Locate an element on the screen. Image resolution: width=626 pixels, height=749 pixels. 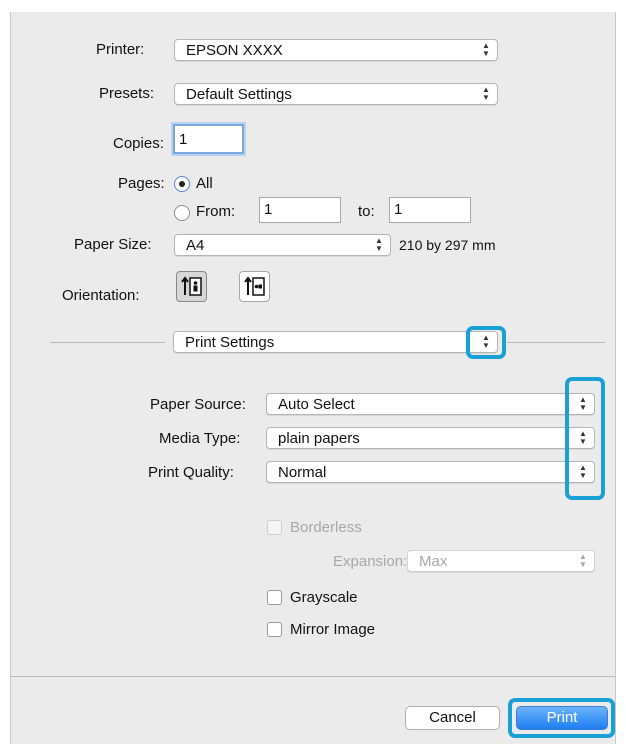
pages-to-field: 1 is located at coordinates (430, 210).